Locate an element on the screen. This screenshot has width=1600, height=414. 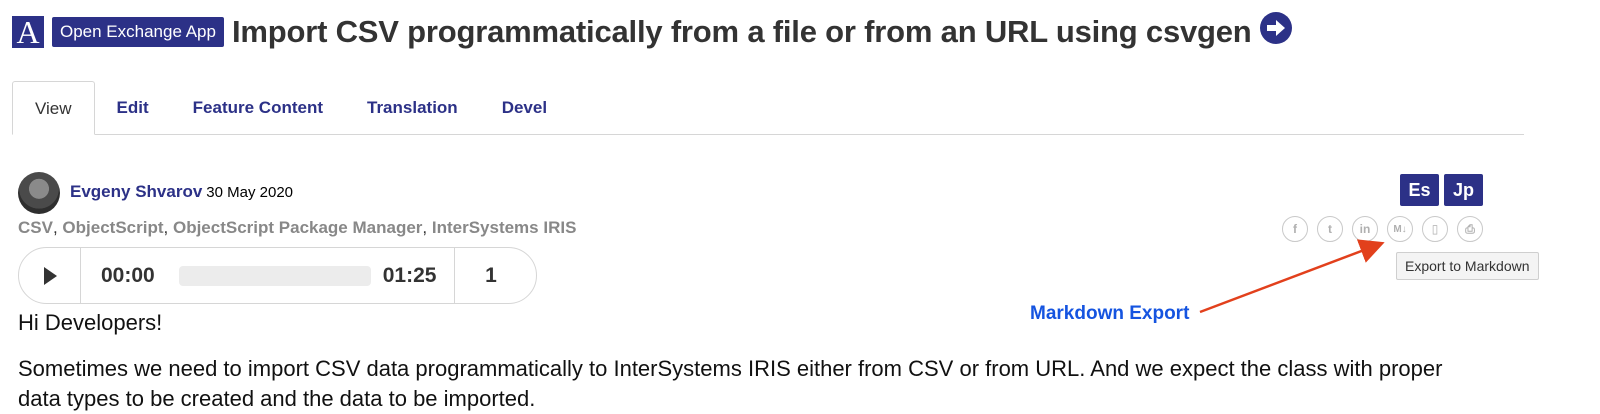
play-icon is located at coordinates (50, 275).